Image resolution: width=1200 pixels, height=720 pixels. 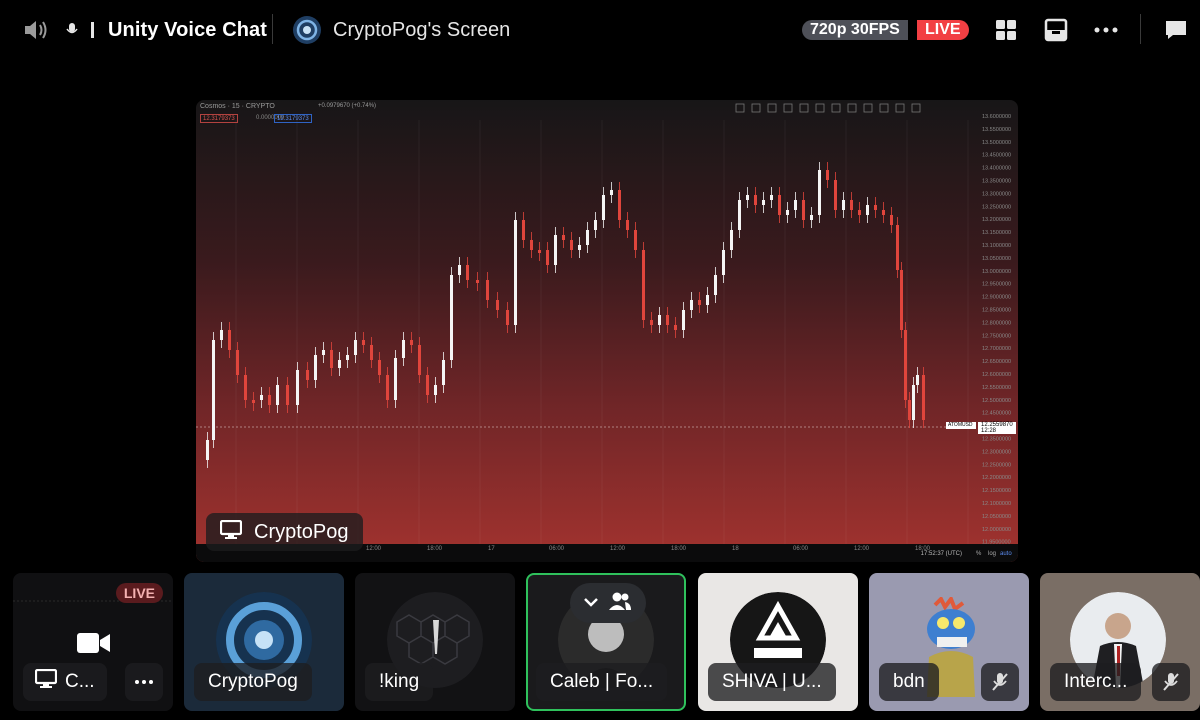 I want to click on price-axis-label: 12.4500000, so click(x=996, y=414).